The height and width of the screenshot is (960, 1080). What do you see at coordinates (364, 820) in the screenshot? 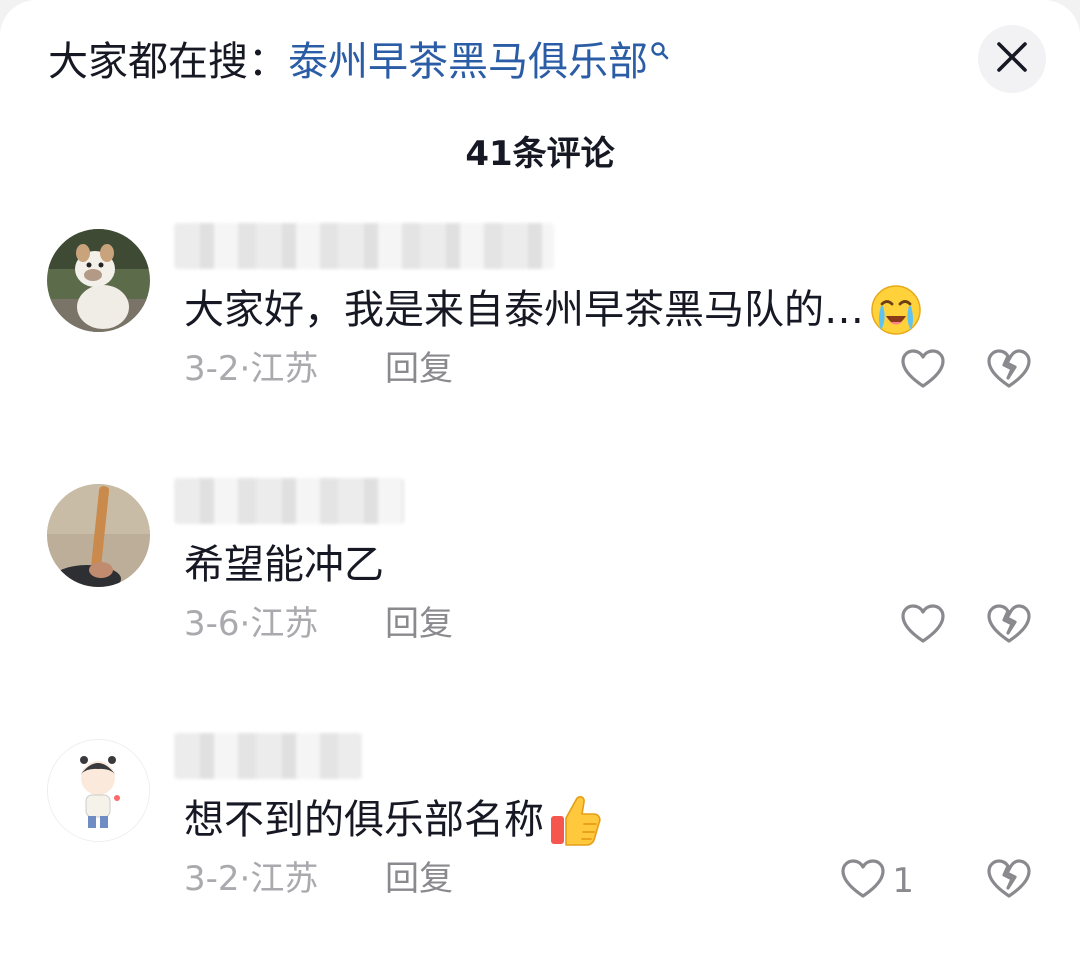
I see `comment-body: 想不到的俱乐部名称` at bounding box center [364, 820].